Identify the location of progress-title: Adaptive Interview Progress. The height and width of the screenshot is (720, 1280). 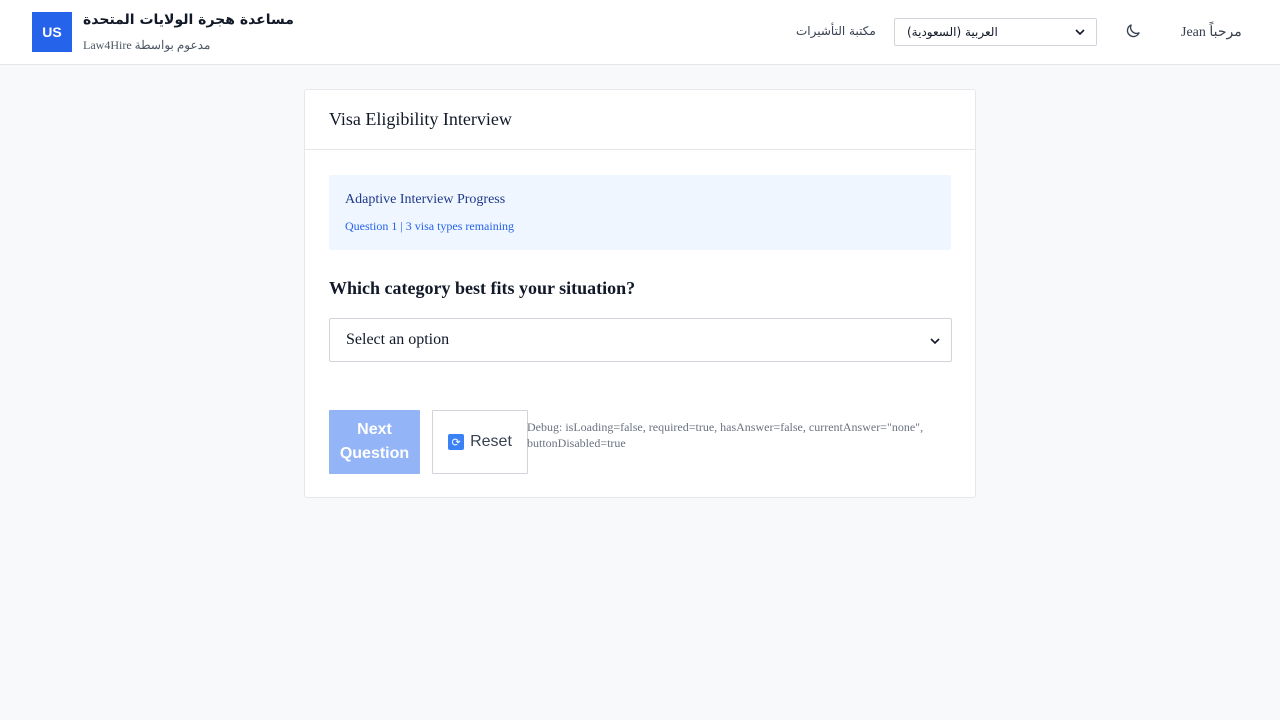
(425, 199).